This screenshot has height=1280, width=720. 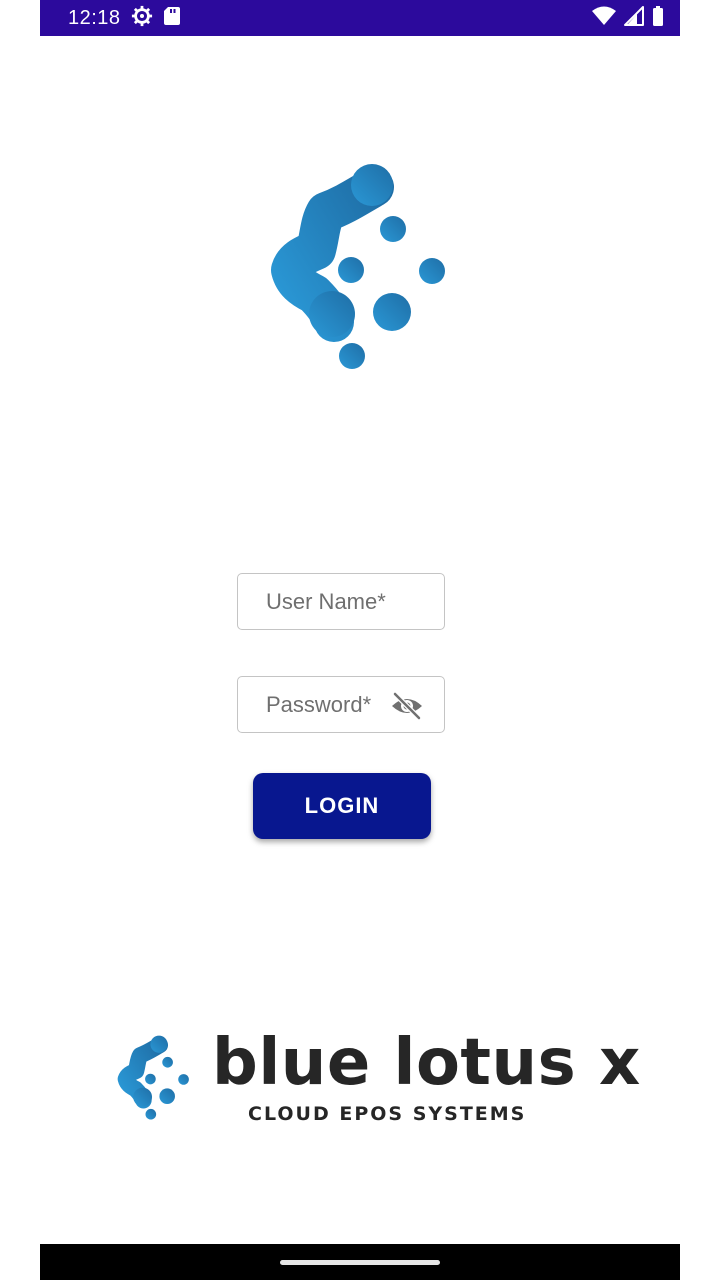 What do you see at coordinates (326, 704) in the screenshot?
I see `password-input` at bounding box center [326, 704].